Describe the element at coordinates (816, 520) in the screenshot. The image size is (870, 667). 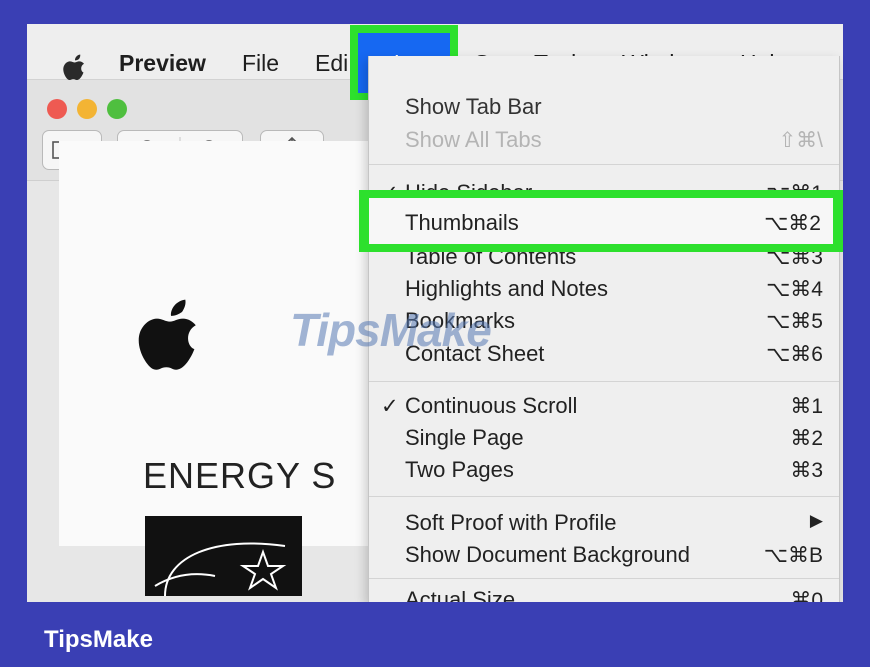
I see `submenu-arrow-icon: ▶` at that location.